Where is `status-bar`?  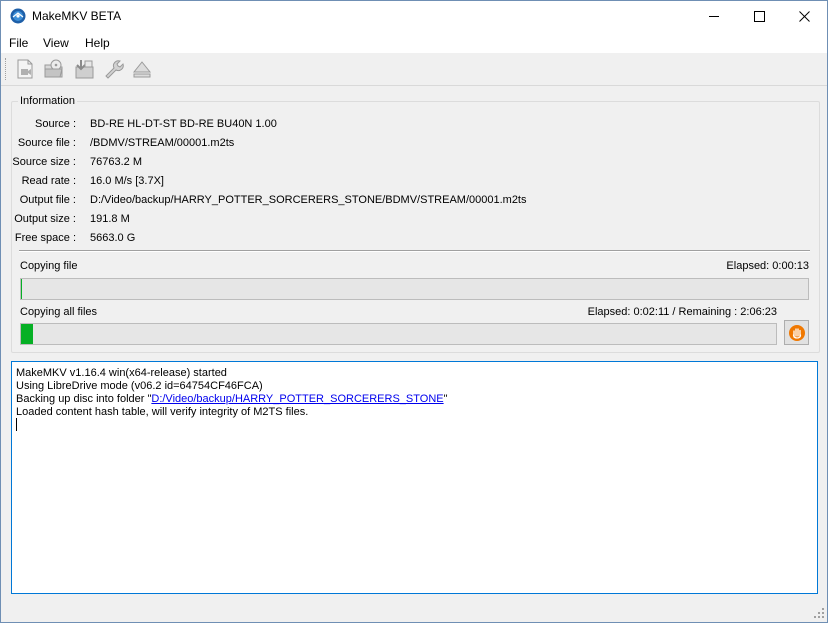
status-bar is located at coordinates (414, 610).